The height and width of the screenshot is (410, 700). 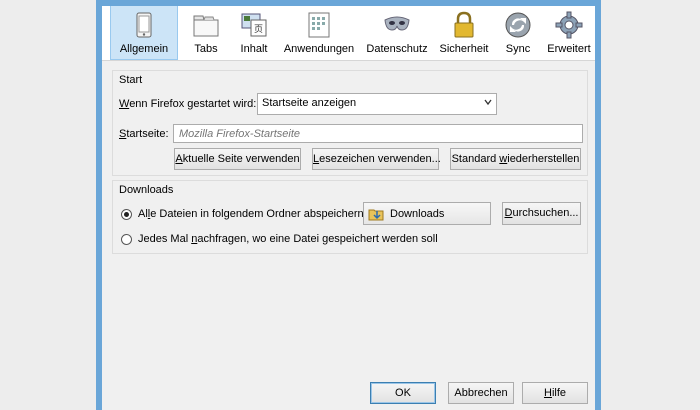 I want to click on download-folder-field: Downloads, so click(x=427, y=213).